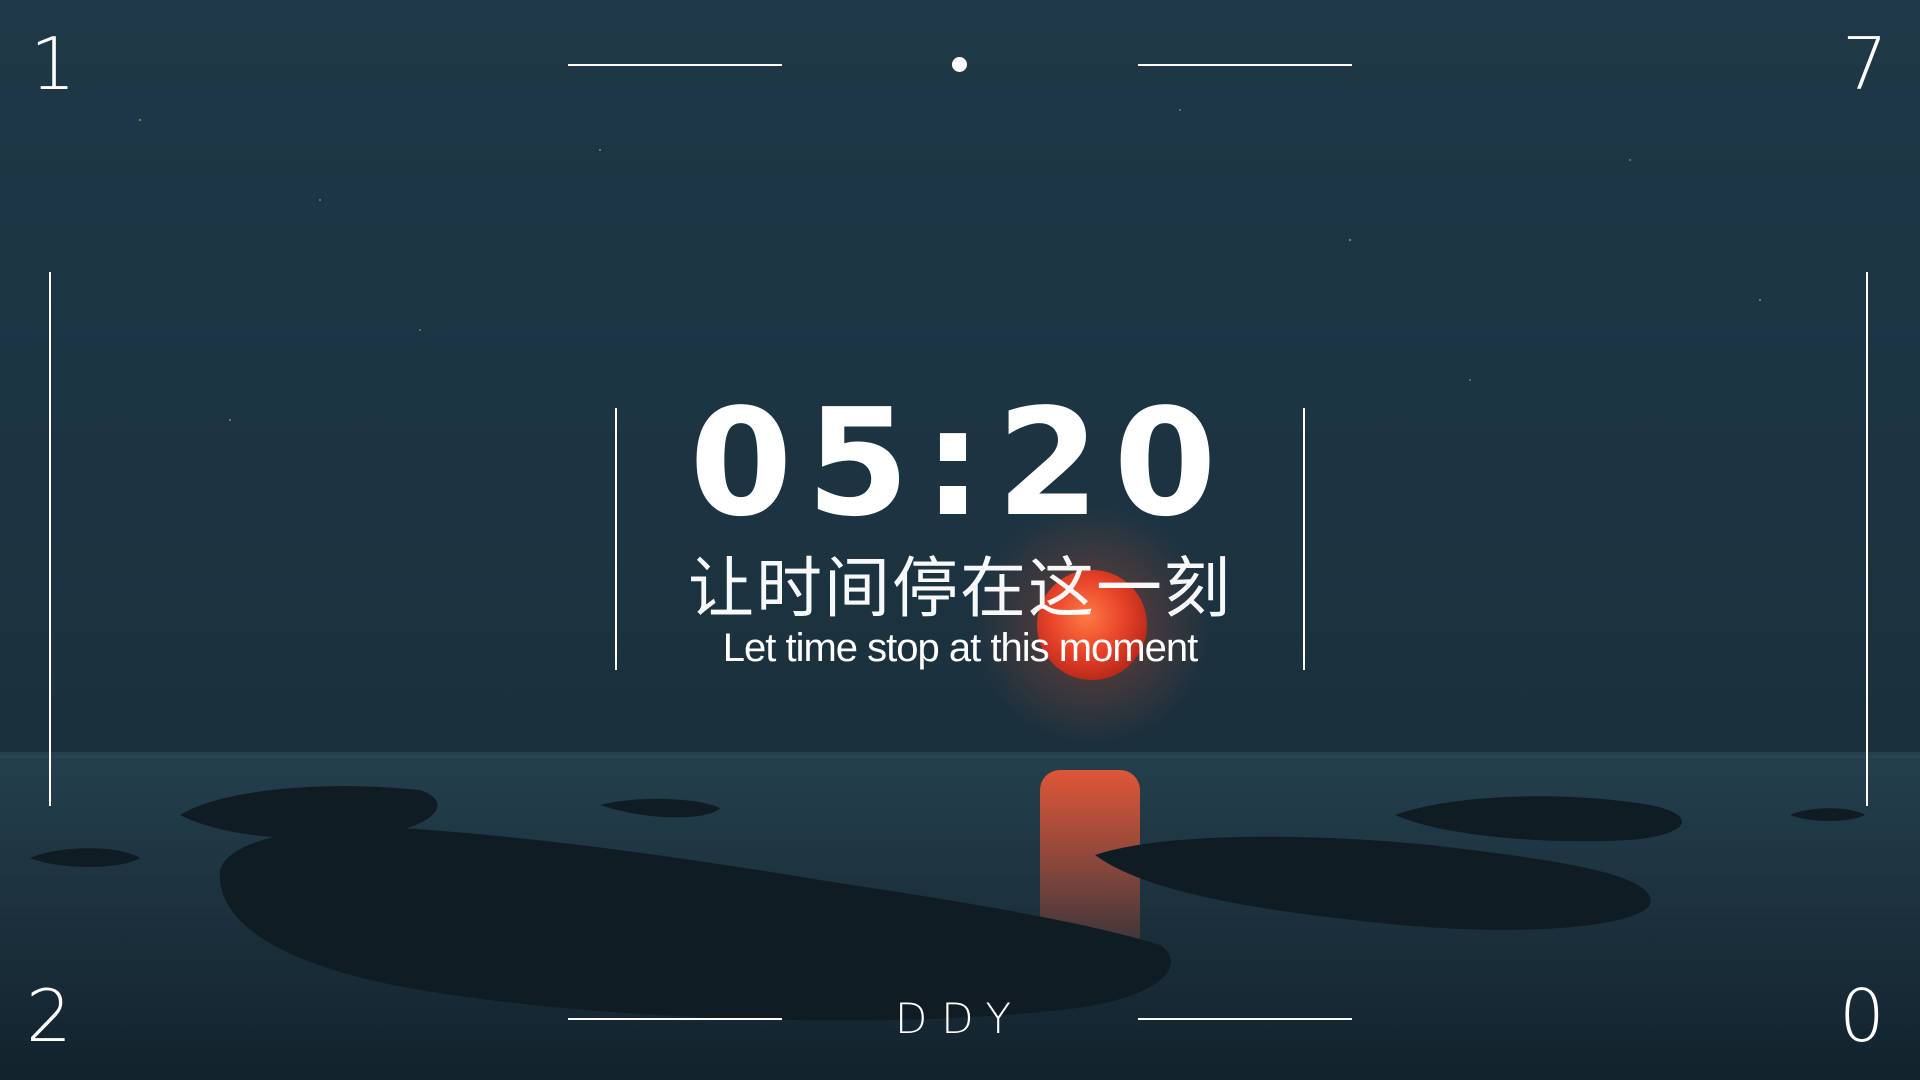 The height and width of the screenshot is (1080, 1920). Describe the element at coordinates (959, 64) in the screenshot. I see `top-center-dot` at that location.